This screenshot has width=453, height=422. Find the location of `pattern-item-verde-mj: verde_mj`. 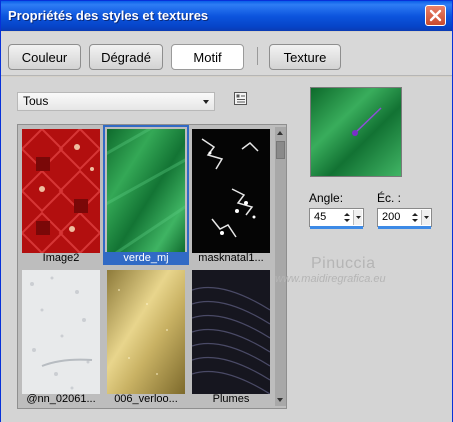

pattern-item-verde-mj: verde_mj is located at coordinates (146, 195).